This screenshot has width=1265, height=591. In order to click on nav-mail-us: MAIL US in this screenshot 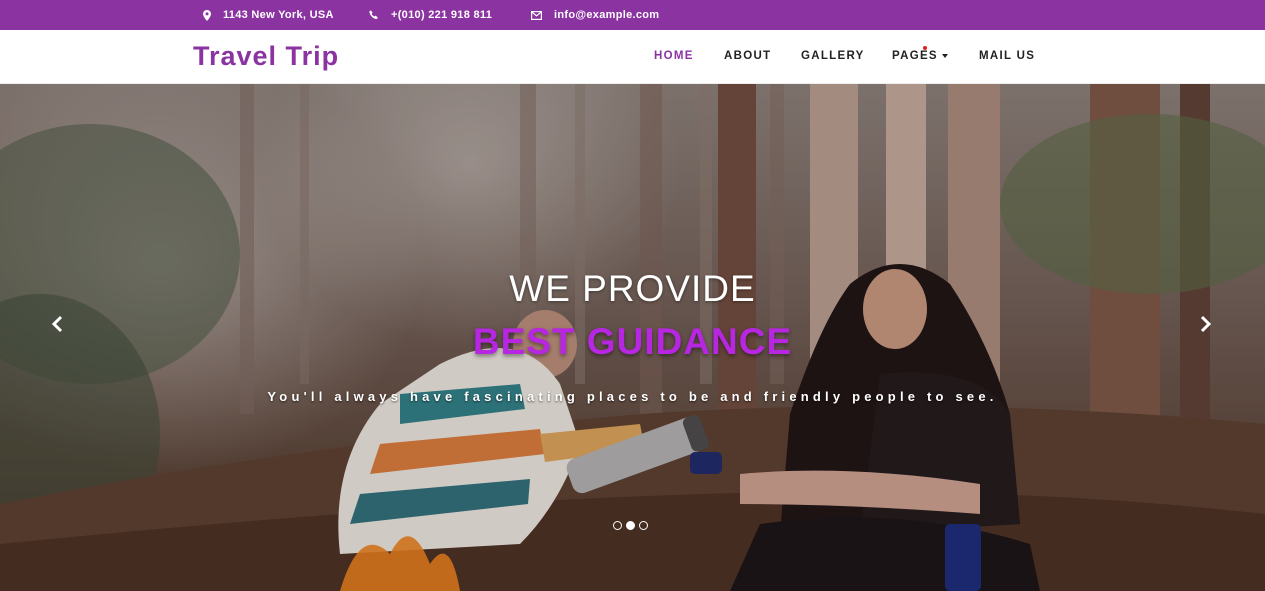, I will do `click(1007, 56)`.